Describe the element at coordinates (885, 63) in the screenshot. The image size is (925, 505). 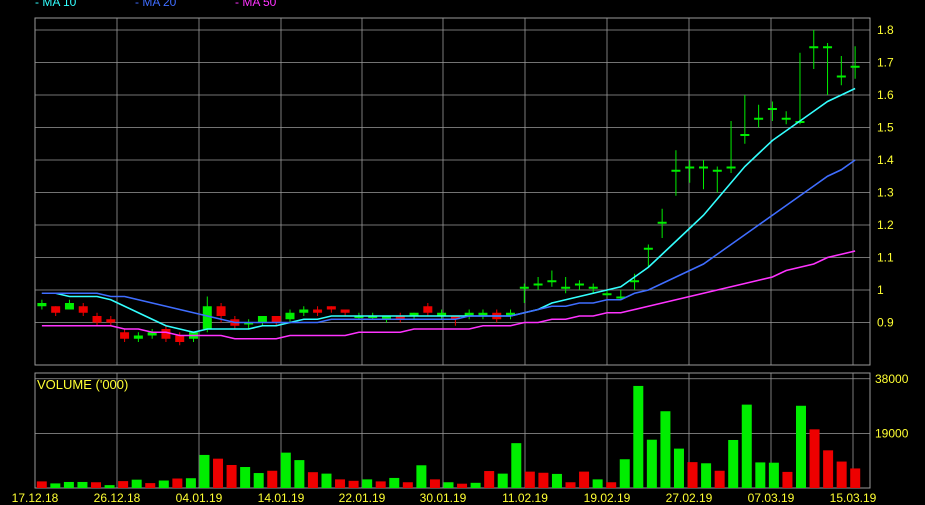
I see `y-tick-label: 1.7` at that location.